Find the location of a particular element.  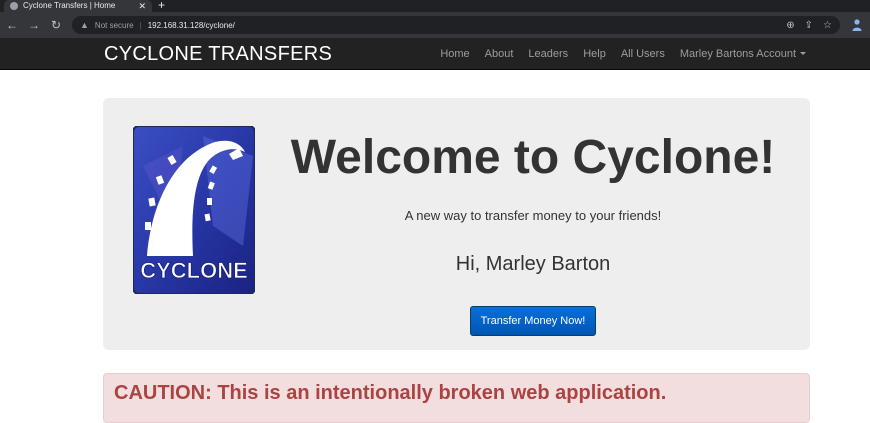

tab-close-icon: ✕ is located at coordinates (142, 6).